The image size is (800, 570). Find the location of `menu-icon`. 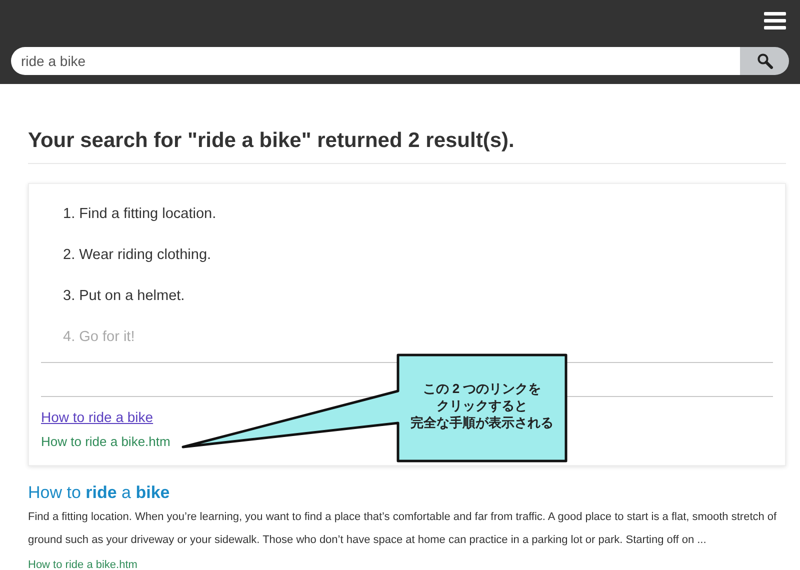

menu-icon is located at coordinates (775, 21).